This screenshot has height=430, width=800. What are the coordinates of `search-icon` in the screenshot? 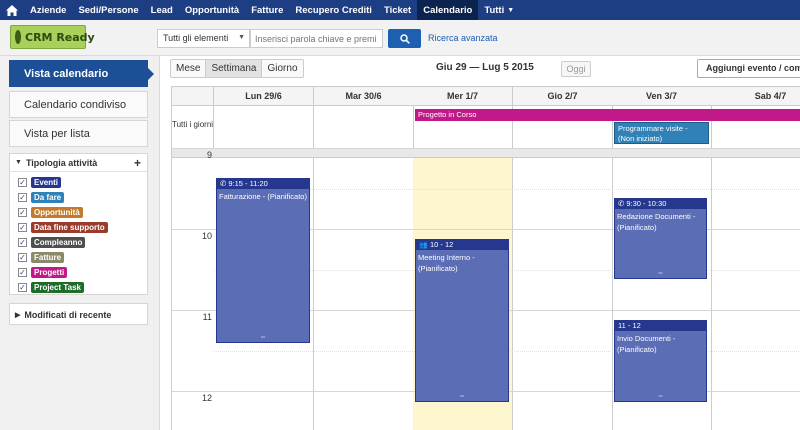 It's located at (404, 38).